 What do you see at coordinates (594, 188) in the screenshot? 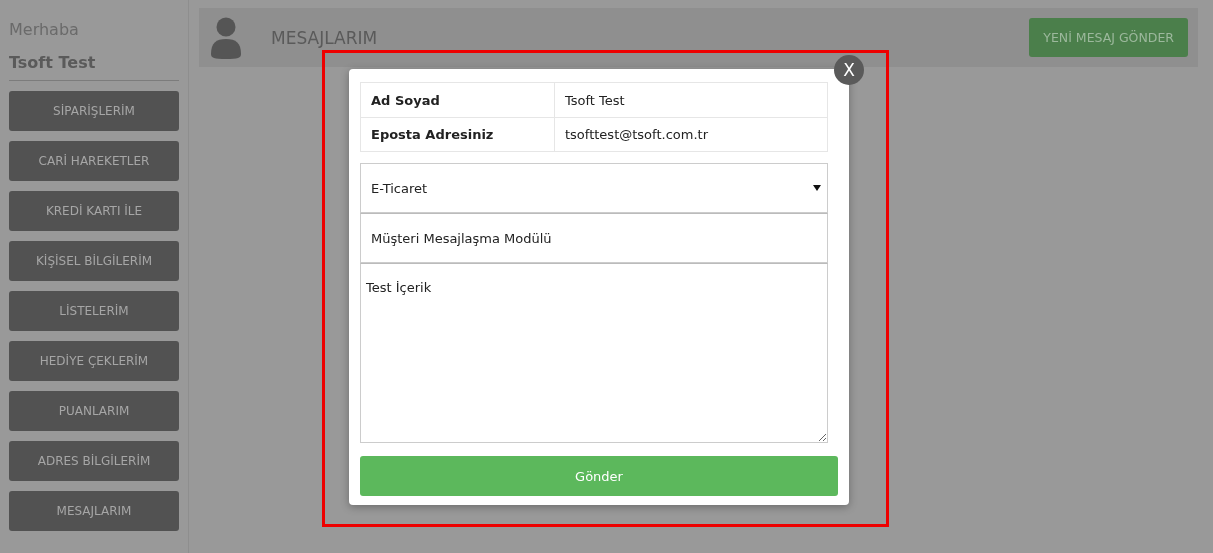
I see `category-select: E-Ticaret` at bounding box center [594, 188].